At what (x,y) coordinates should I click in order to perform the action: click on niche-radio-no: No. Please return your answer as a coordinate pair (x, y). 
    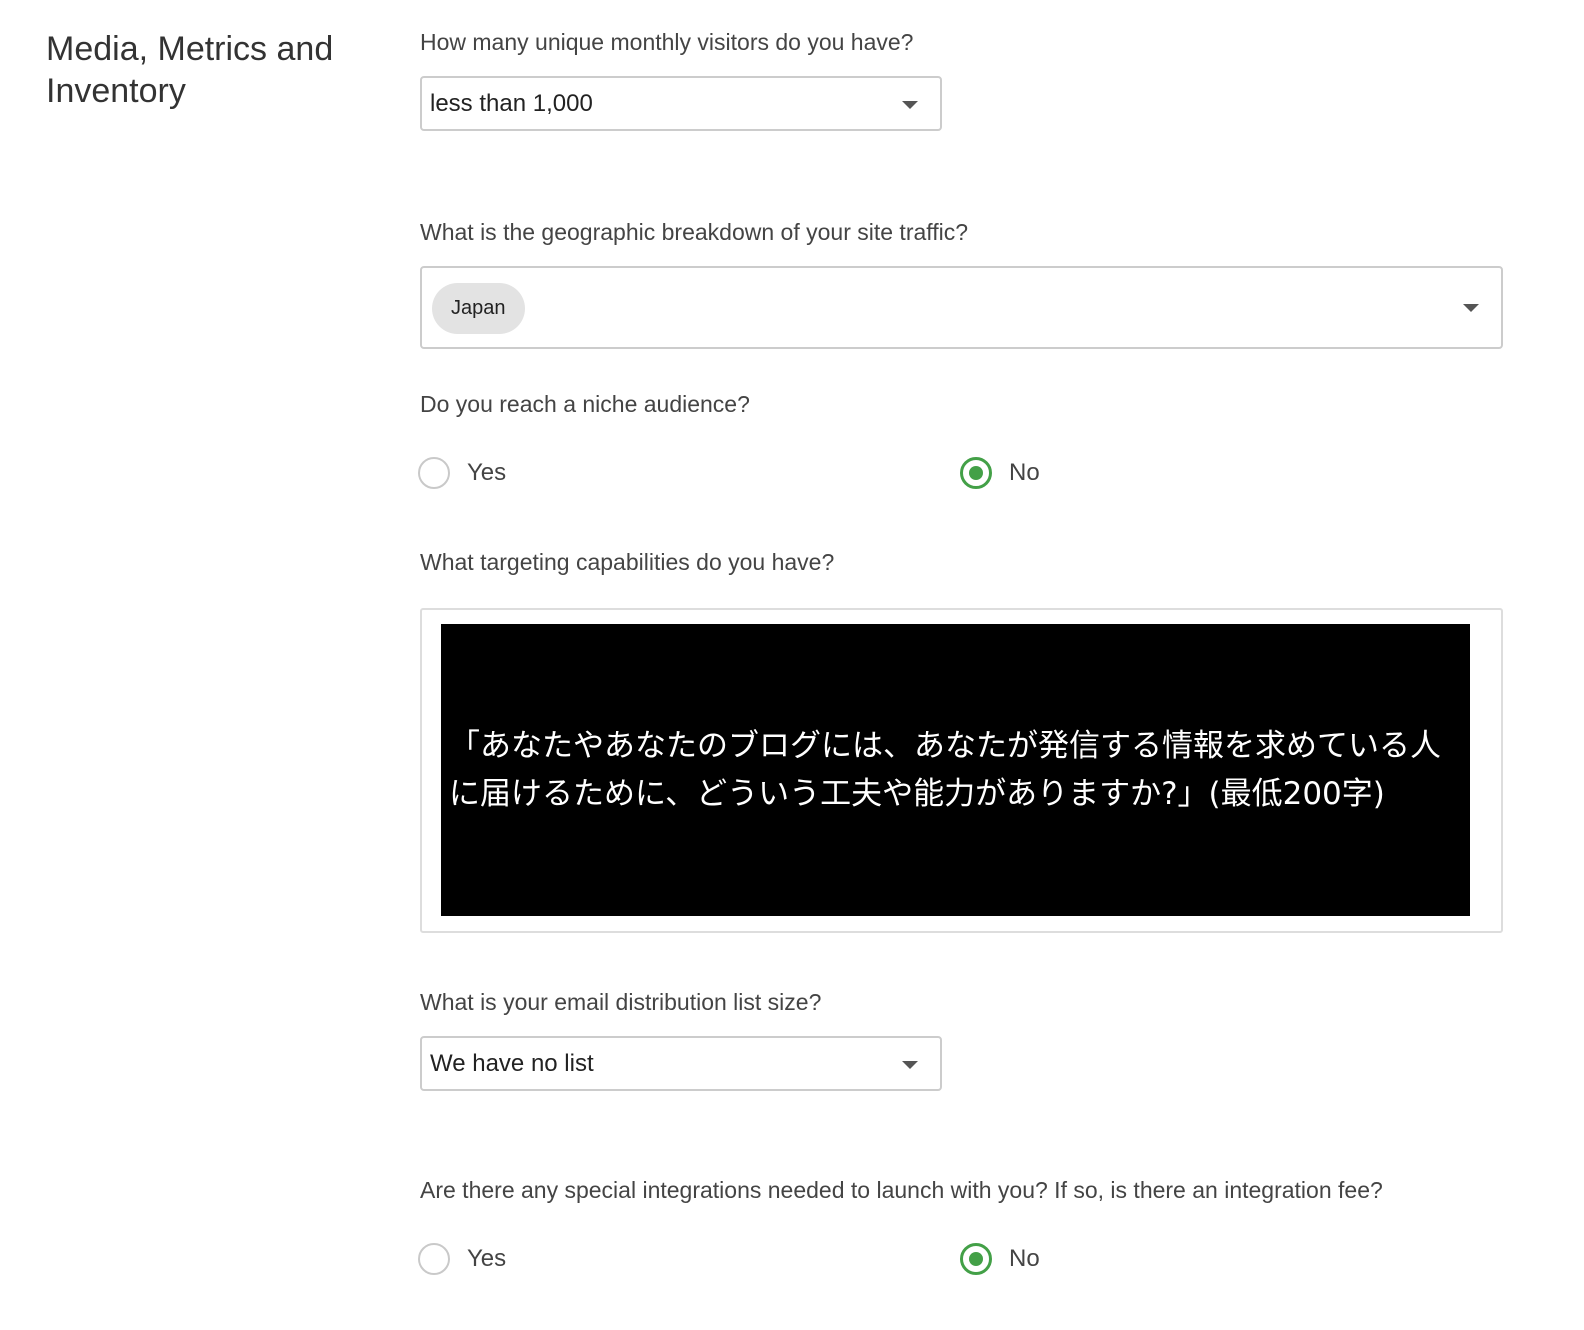
    Looking at the image, I should click on (1000, 473).